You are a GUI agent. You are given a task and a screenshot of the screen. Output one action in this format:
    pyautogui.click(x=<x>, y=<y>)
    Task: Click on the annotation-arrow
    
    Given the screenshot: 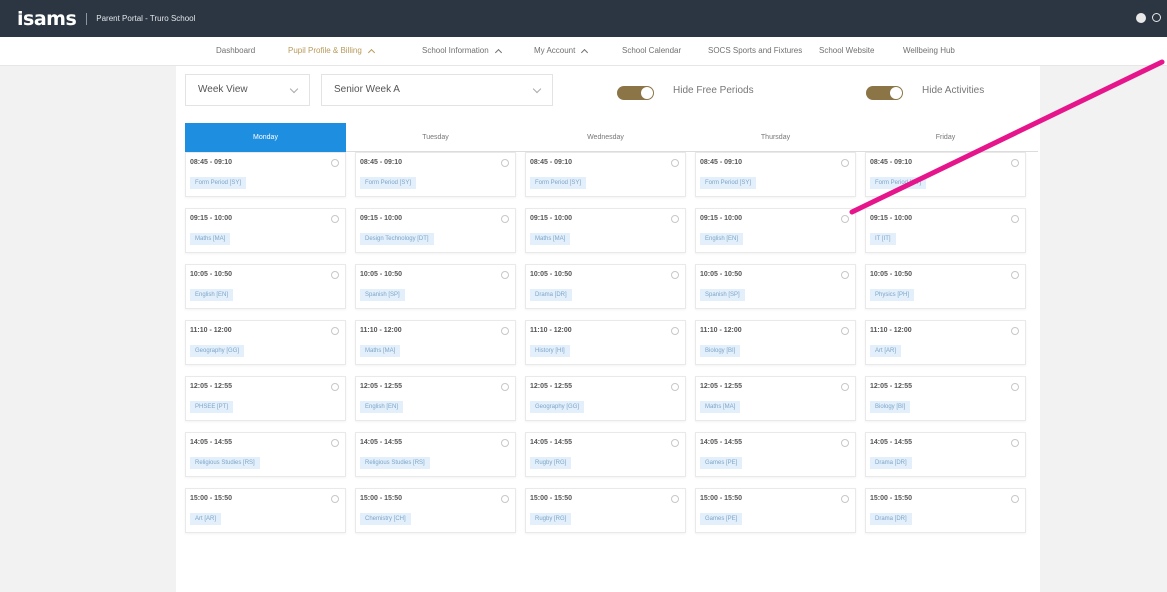 What is the action you would take?
    pyautogui.click(x=1007, y=137)
    